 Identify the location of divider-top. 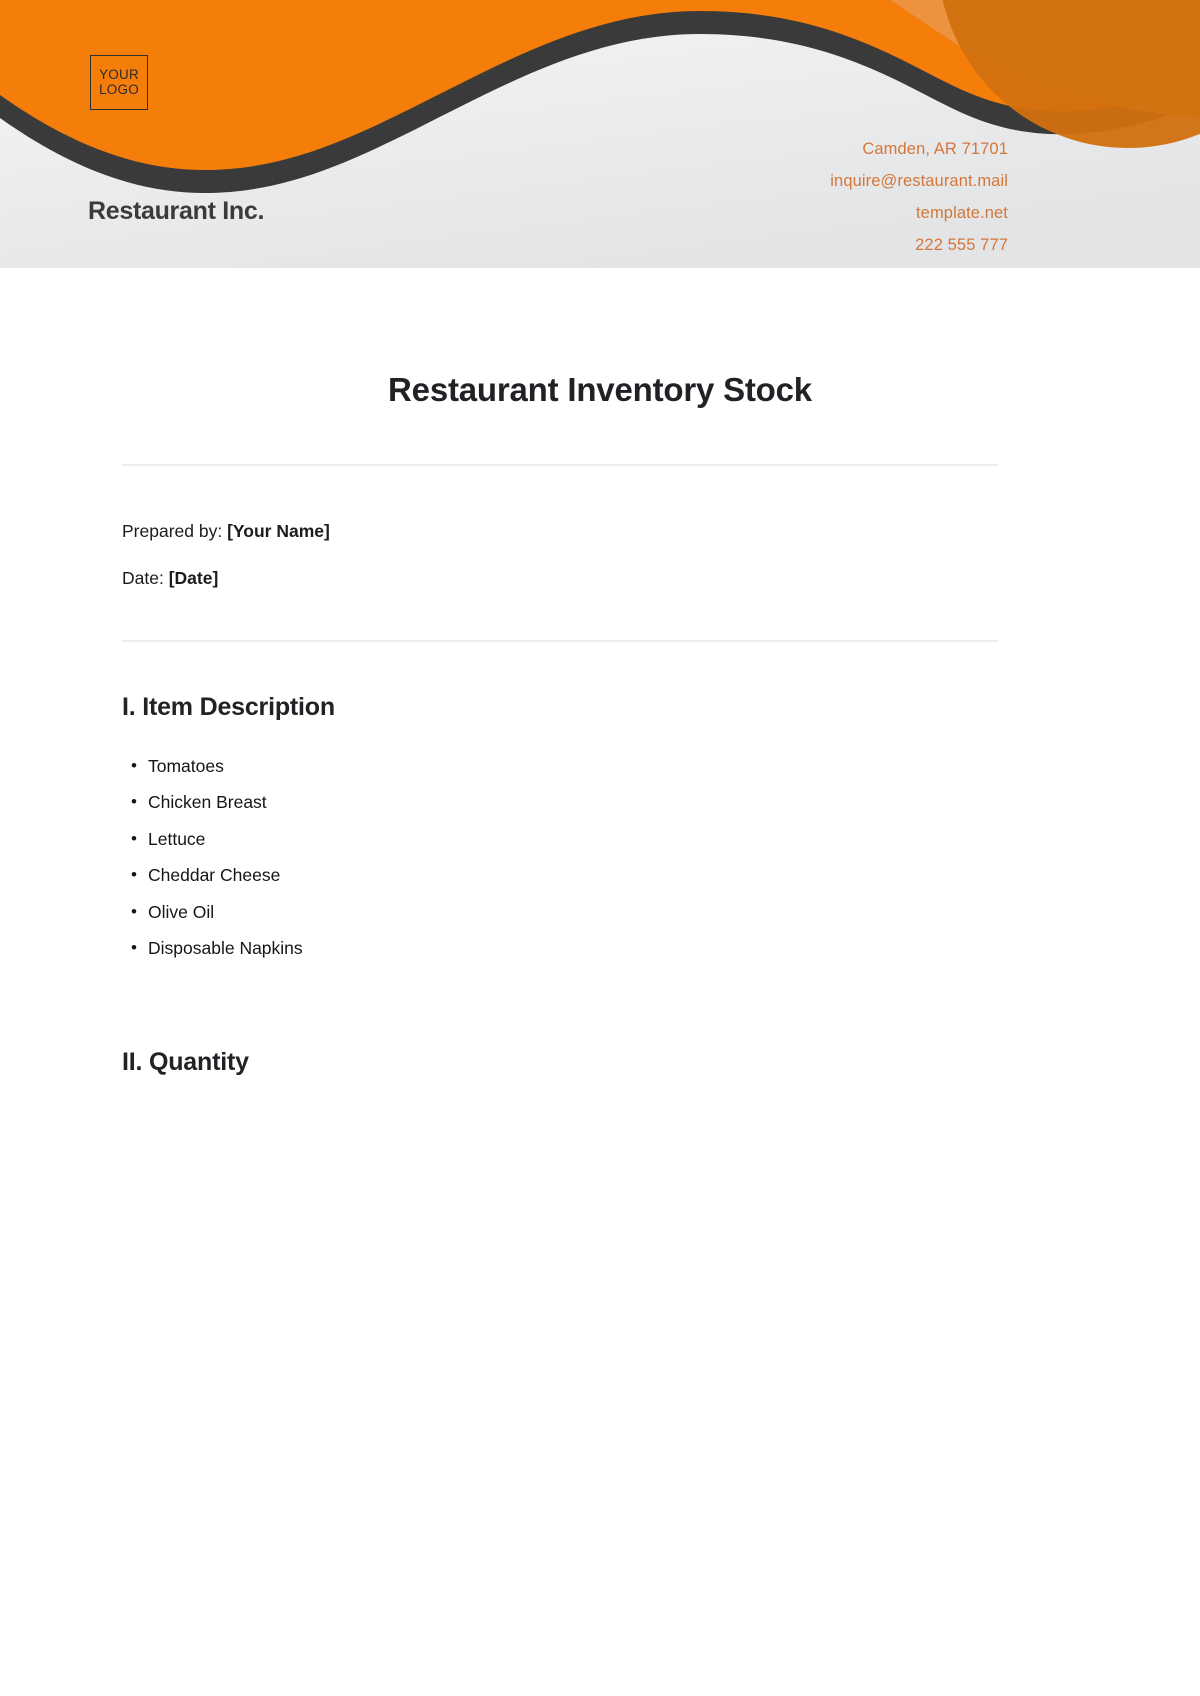
(560, 465).